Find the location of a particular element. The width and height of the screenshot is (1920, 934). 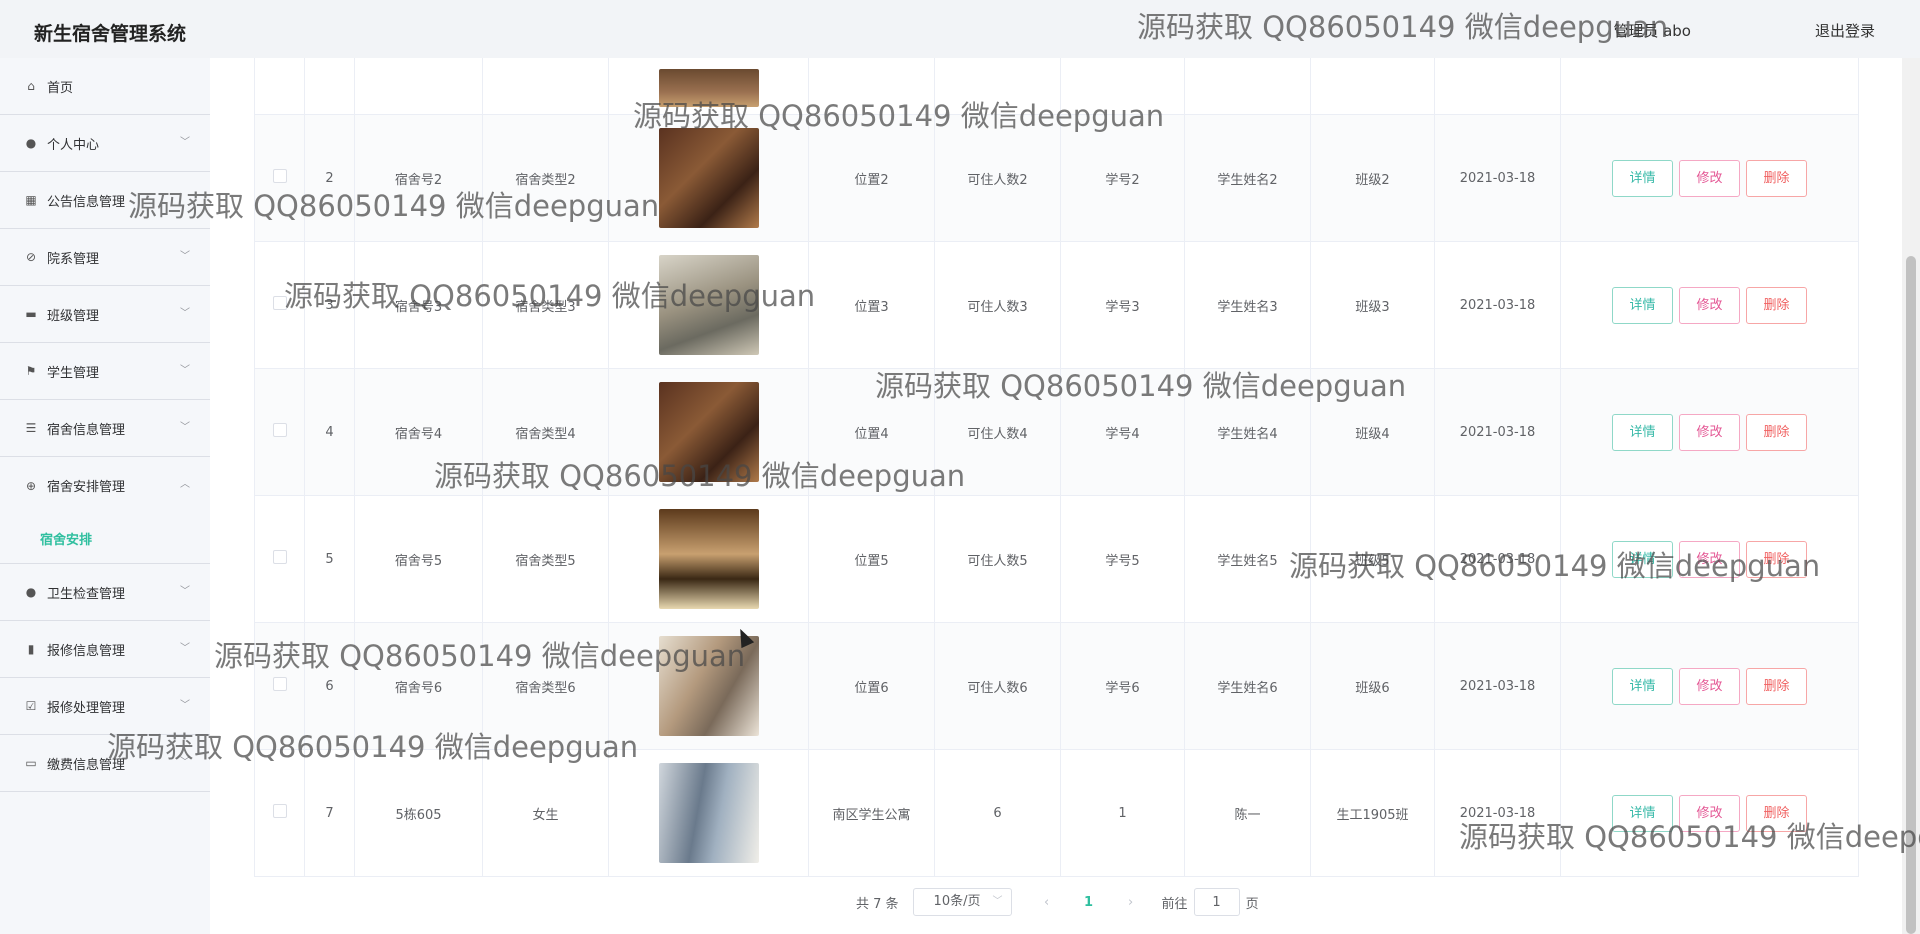

submenu-dorm-arrangement: 宿舍安排 is located at coordinates (105, 539).